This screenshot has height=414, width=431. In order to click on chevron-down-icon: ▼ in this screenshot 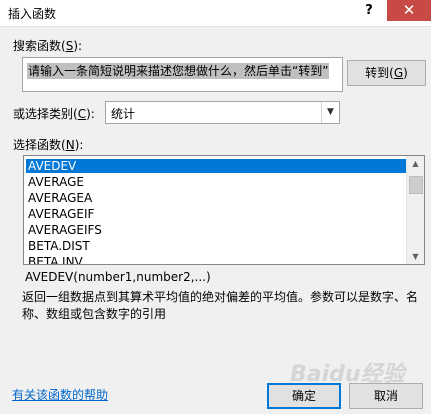, I will do `click(330, 112)`.